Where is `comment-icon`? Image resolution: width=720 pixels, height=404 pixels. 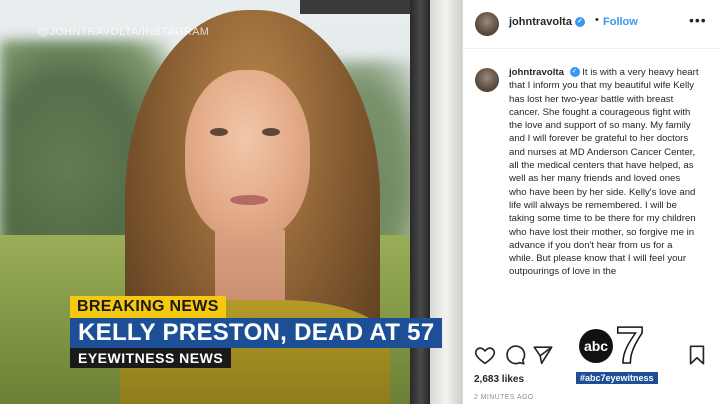
comment-icon is located at coordinates (515, 355).